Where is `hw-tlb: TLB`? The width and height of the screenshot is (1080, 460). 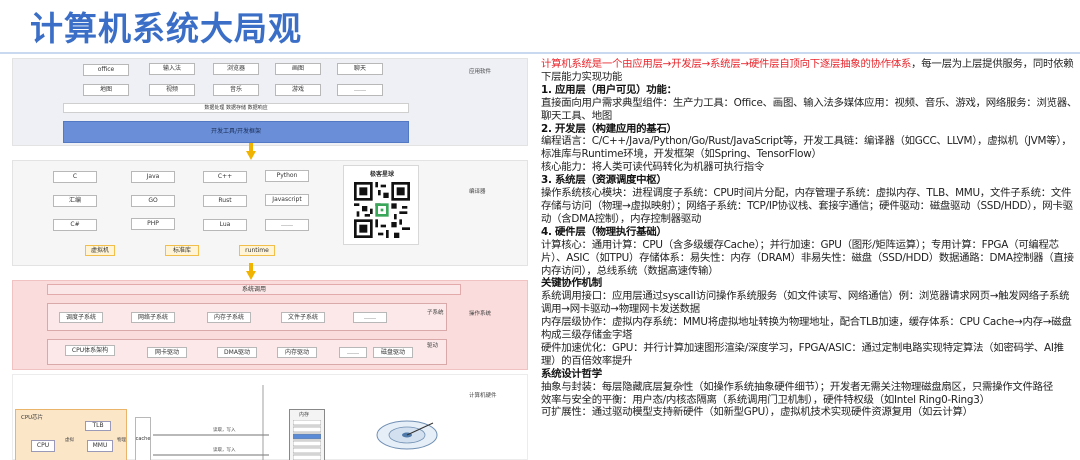 hw-tlb: TLB is located at coordinates (98, 426).